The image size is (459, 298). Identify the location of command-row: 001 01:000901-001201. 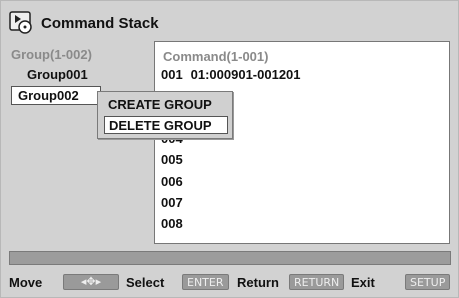
(231, 74).